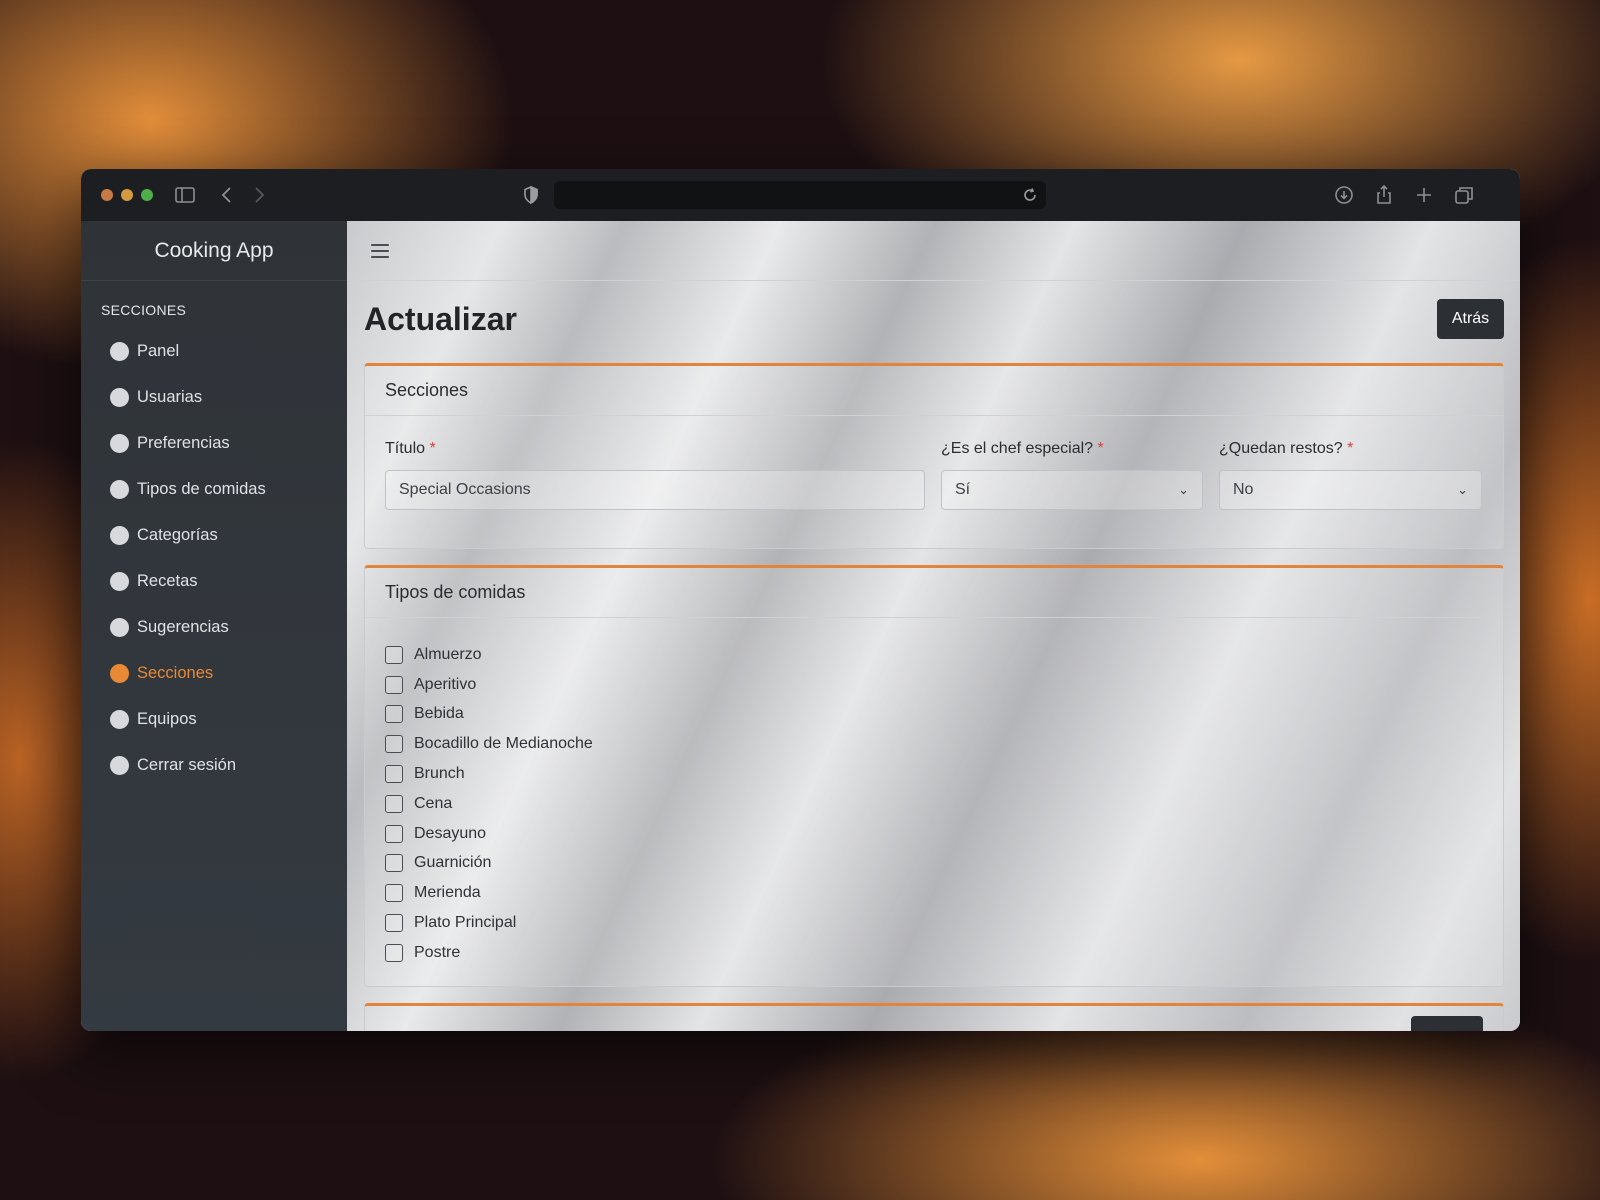 This screenshot has height=1200, width=1600. What do you see at coordinates (1464, 195) in the screenshot?
I see `tabs-overview-icon` at bounding box center [1464, 195].